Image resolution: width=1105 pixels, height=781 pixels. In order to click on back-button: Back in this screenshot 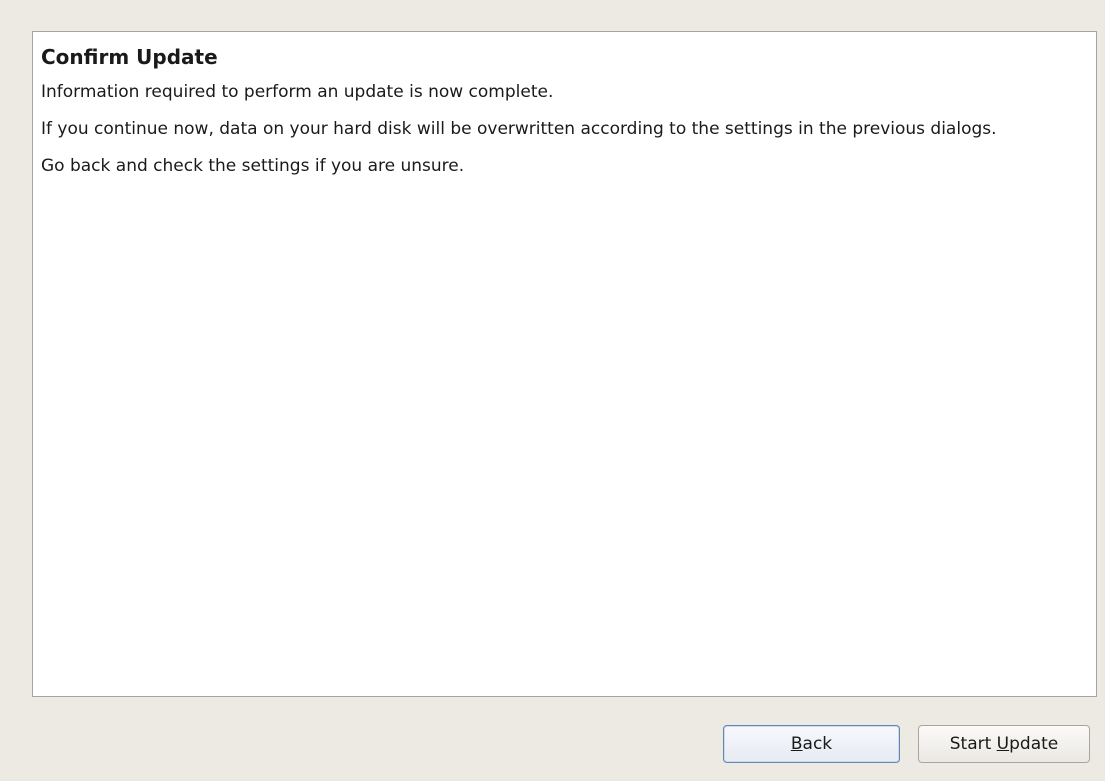, I will do `click(811, 744)`.